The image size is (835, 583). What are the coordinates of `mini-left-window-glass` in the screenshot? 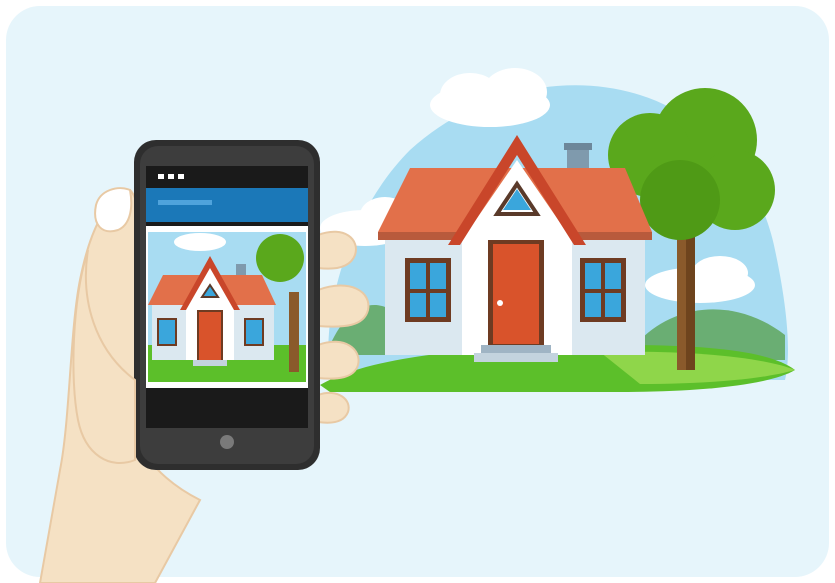 It's located at (167, 332).